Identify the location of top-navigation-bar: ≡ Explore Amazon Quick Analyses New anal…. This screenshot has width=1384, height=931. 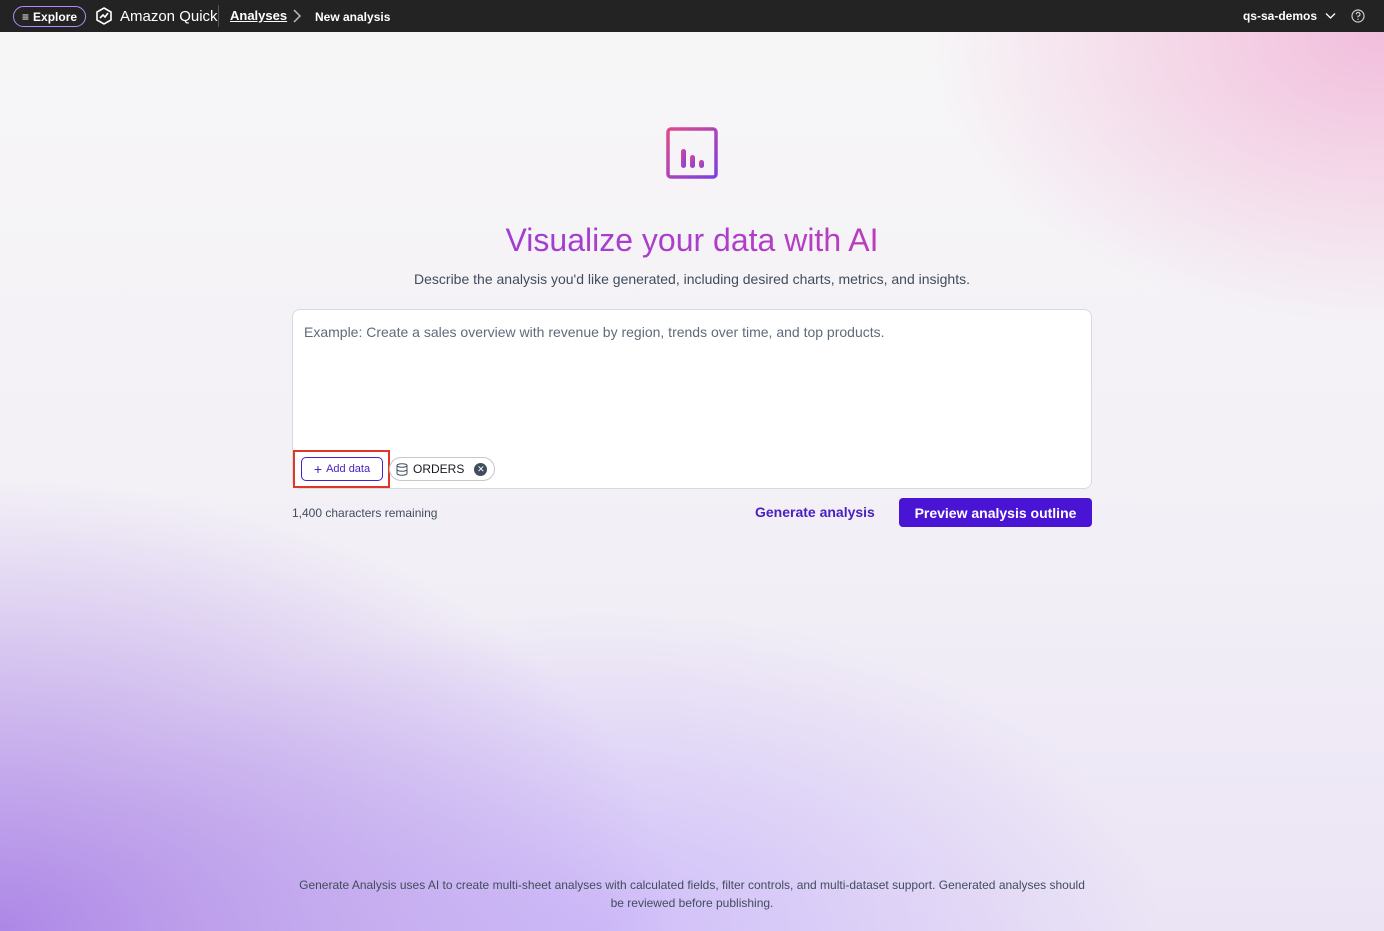
(692, 16).